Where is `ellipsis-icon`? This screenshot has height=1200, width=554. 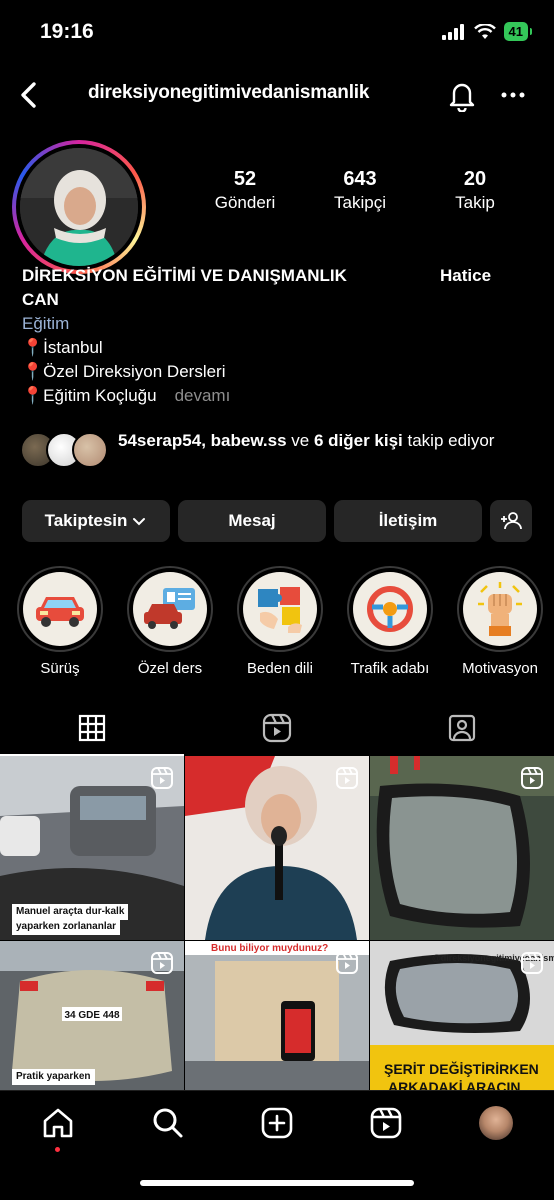
ellipsis-icon is located at coordinates (513, 95).